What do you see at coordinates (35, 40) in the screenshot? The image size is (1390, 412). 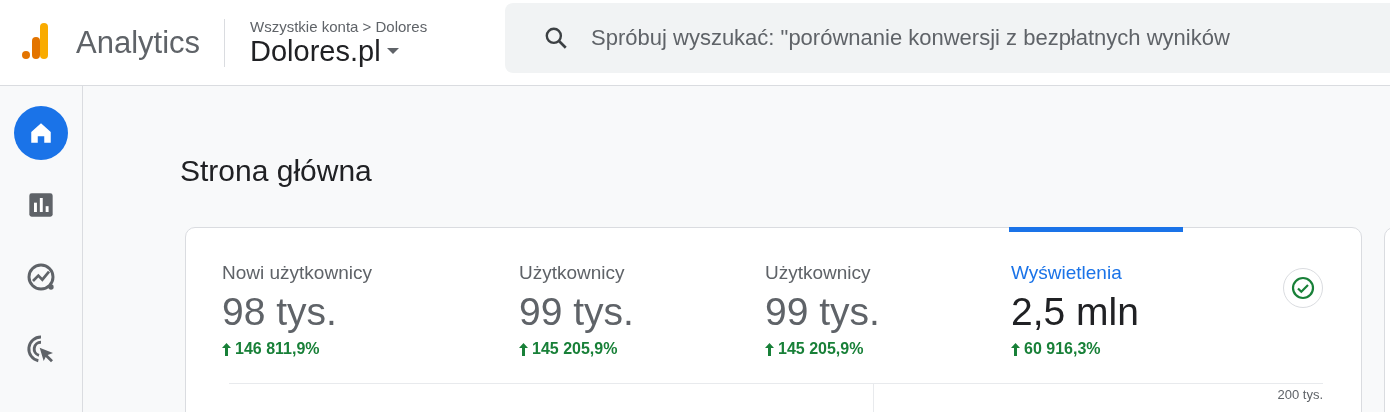 I see `analytics-logo-icon` at bounding box center [35, 40].